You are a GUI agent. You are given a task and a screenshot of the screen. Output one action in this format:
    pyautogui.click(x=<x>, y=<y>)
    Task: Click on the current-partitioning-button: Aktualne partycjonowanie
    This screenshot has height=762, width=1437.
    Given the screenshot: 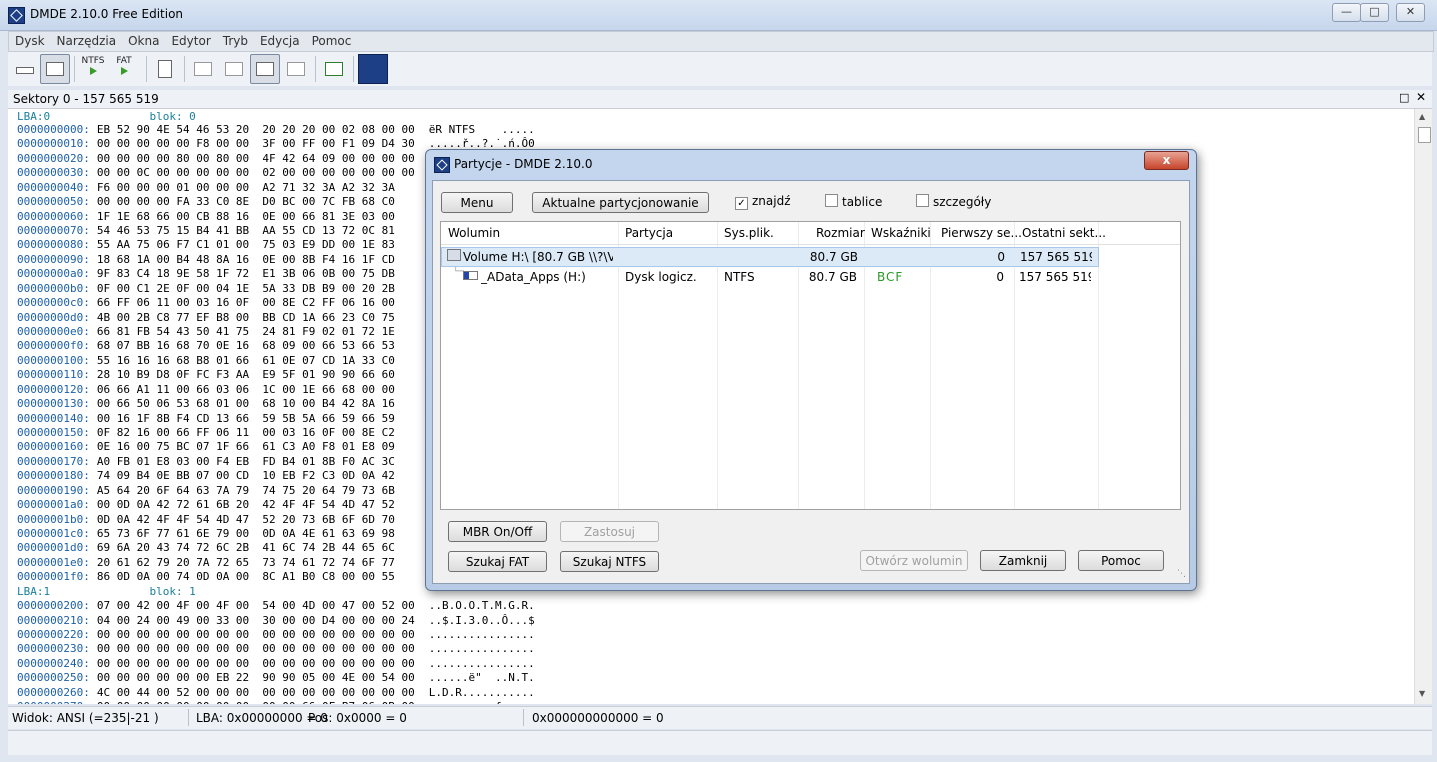 What is the action you would take?
    pyautogui.click(x=620, y=202)
    